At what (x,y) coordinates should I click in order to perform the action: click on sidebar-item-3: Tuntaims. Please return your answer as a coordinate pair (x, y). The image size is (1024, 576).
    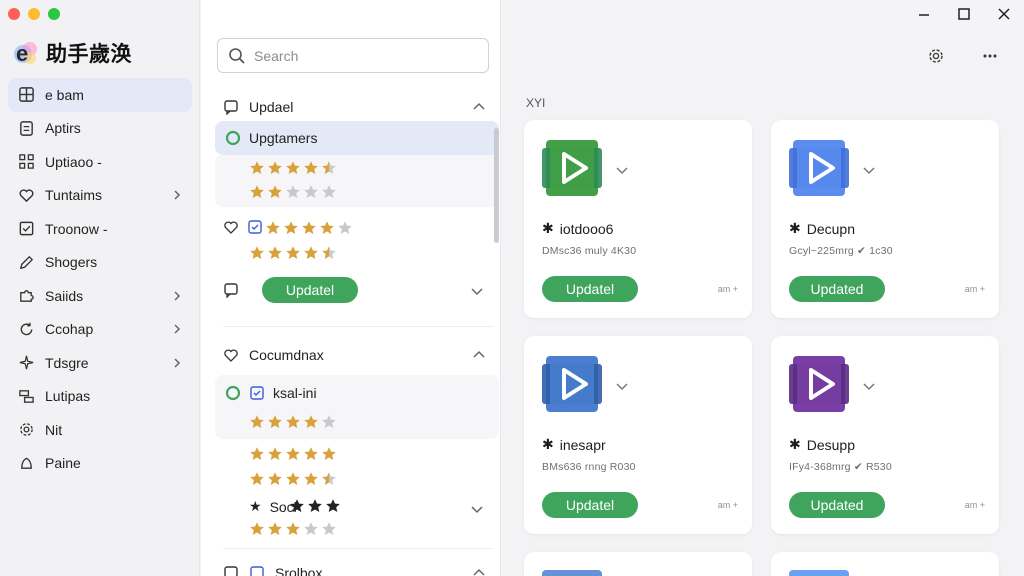
    Looking at the image, I should click on (100, 196).